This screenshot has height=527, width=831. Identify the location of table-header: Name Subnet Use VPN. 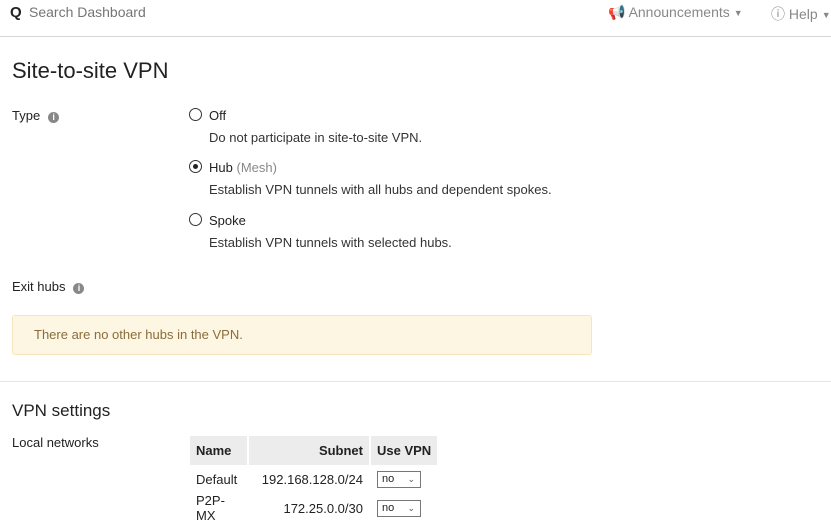
(314, 450).